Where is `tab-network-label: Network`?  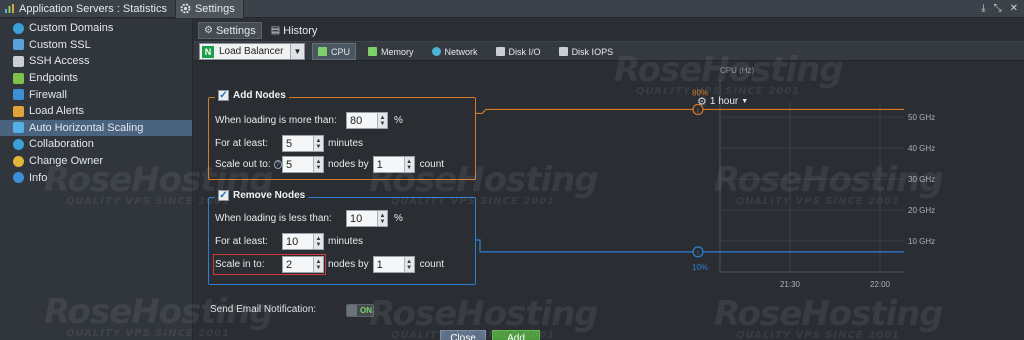 tab-network-label: Network is located at coordinates (461, 51).